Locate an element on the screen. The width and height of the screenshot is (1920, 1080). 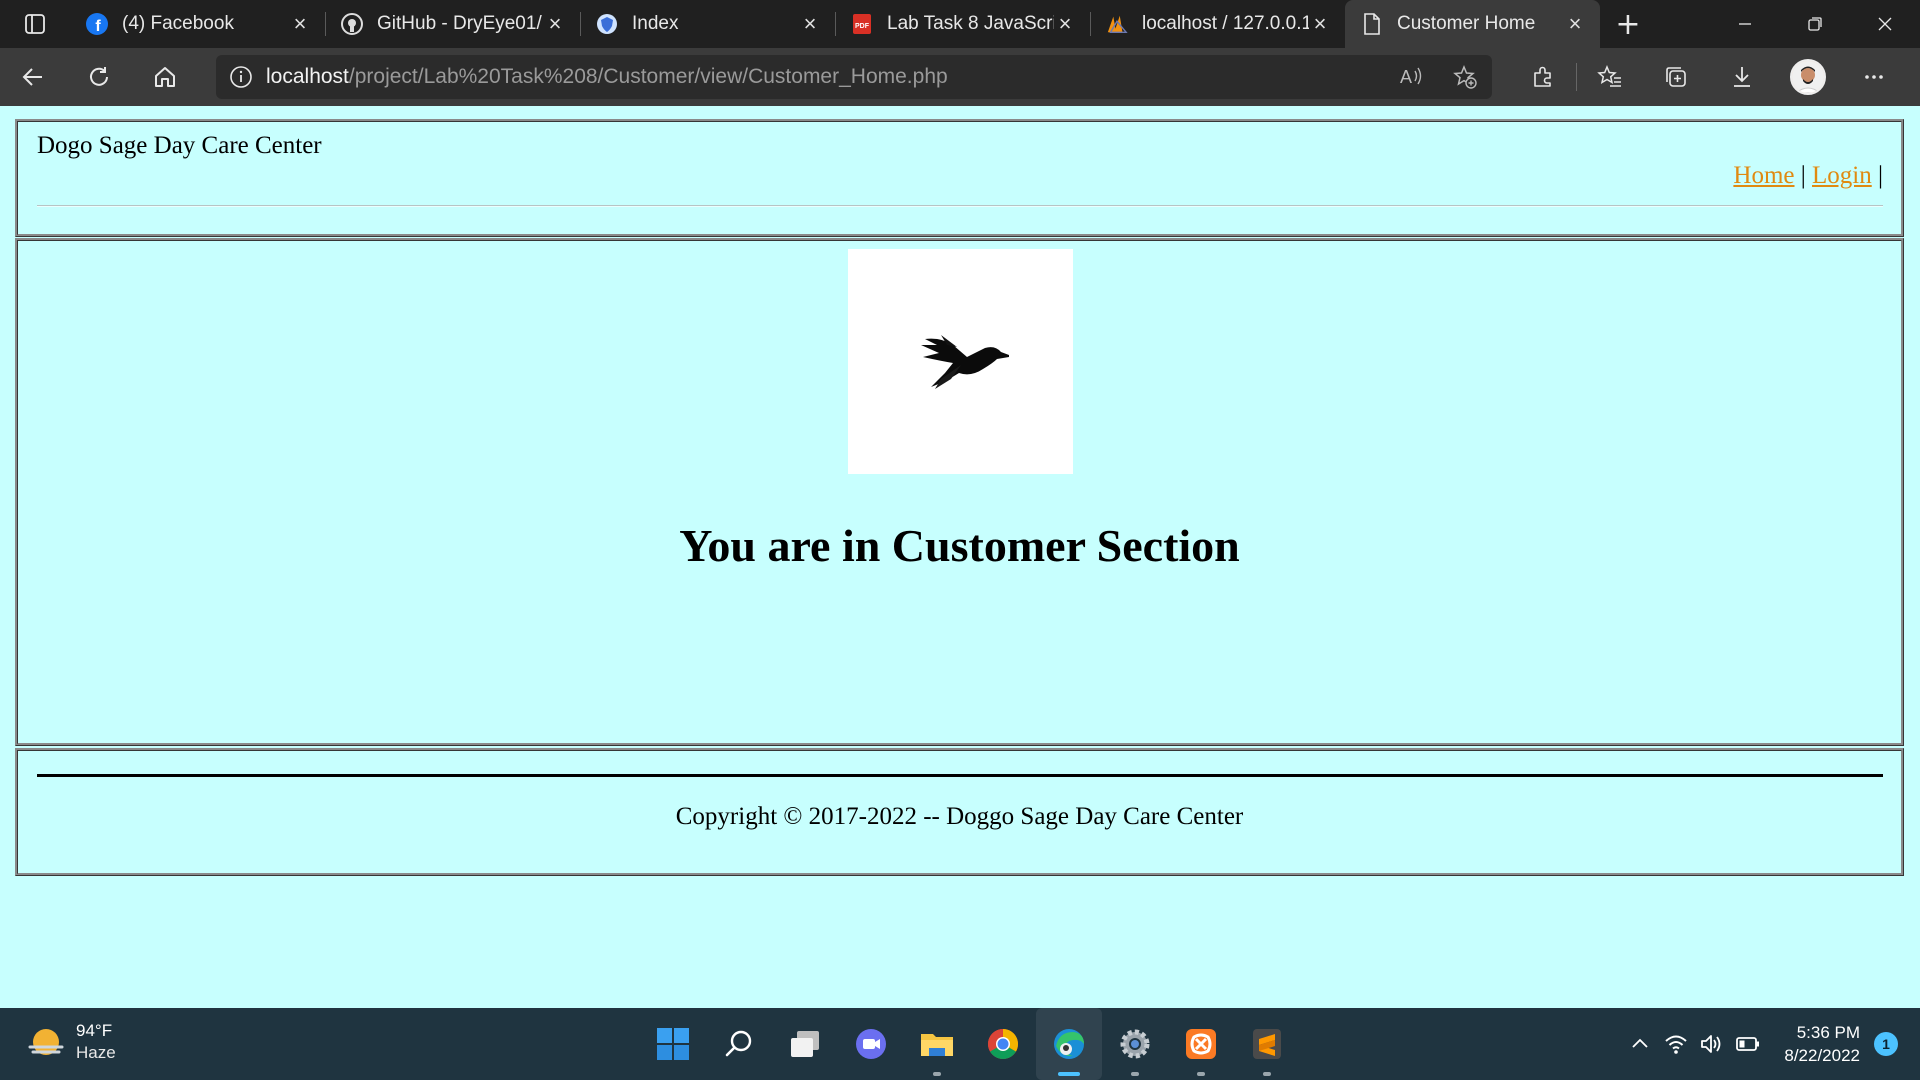
top-nav: Home | Login | is located at coordinates (1808, 176).